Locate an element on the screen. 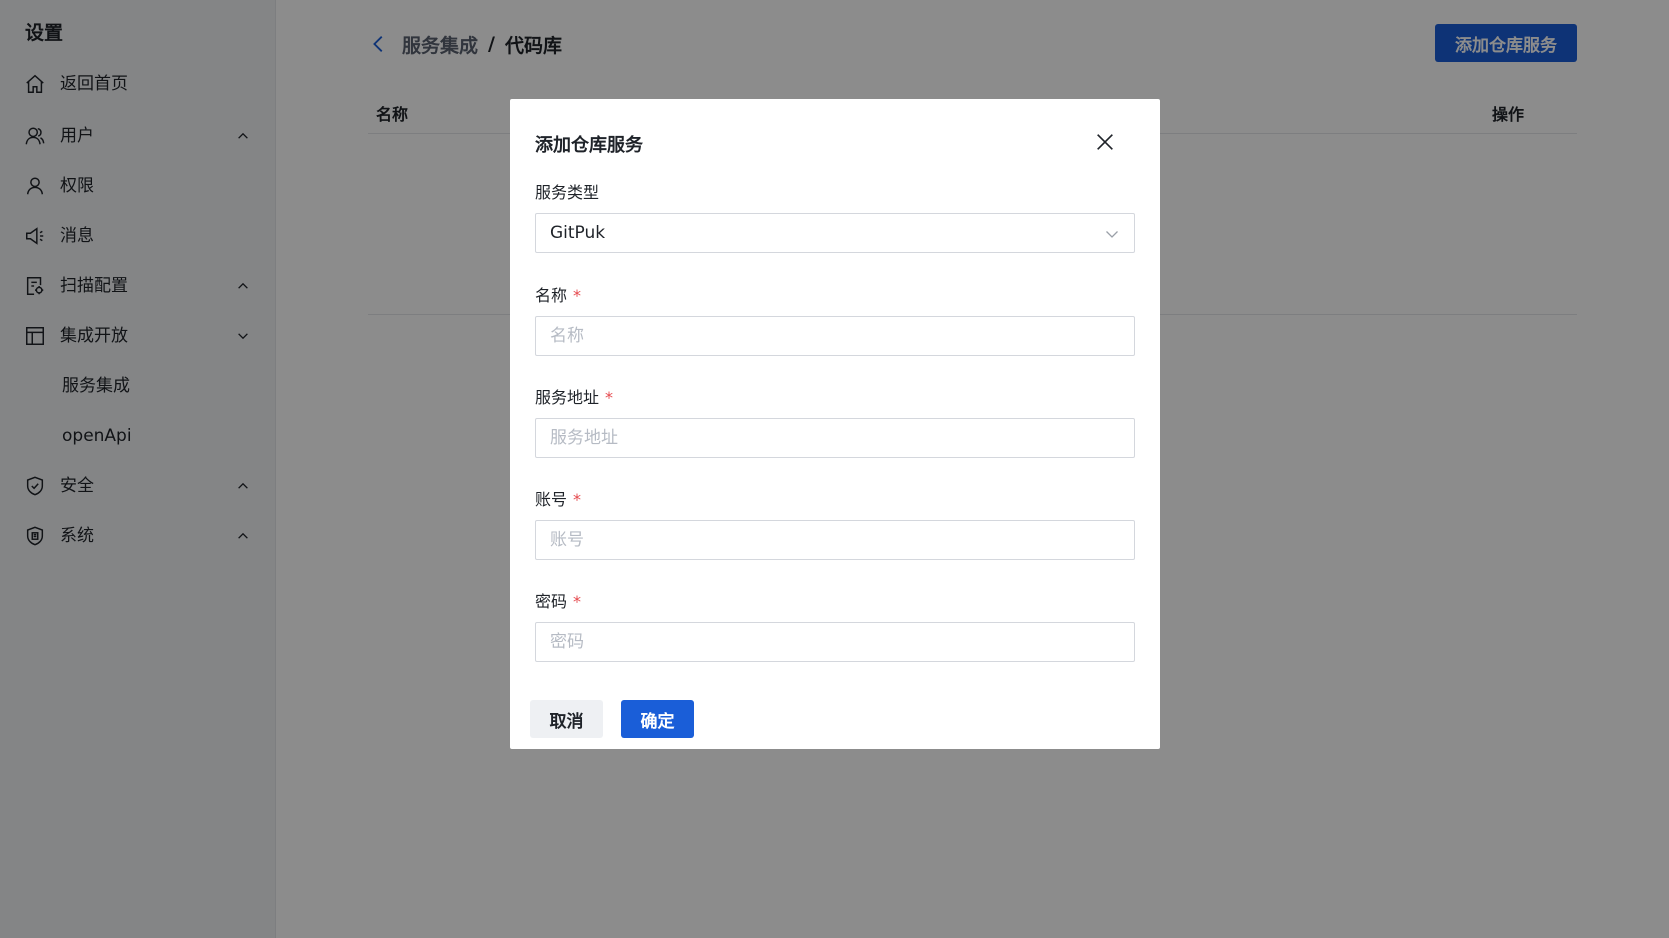  service-address-input is located at coordinates (835, 438).